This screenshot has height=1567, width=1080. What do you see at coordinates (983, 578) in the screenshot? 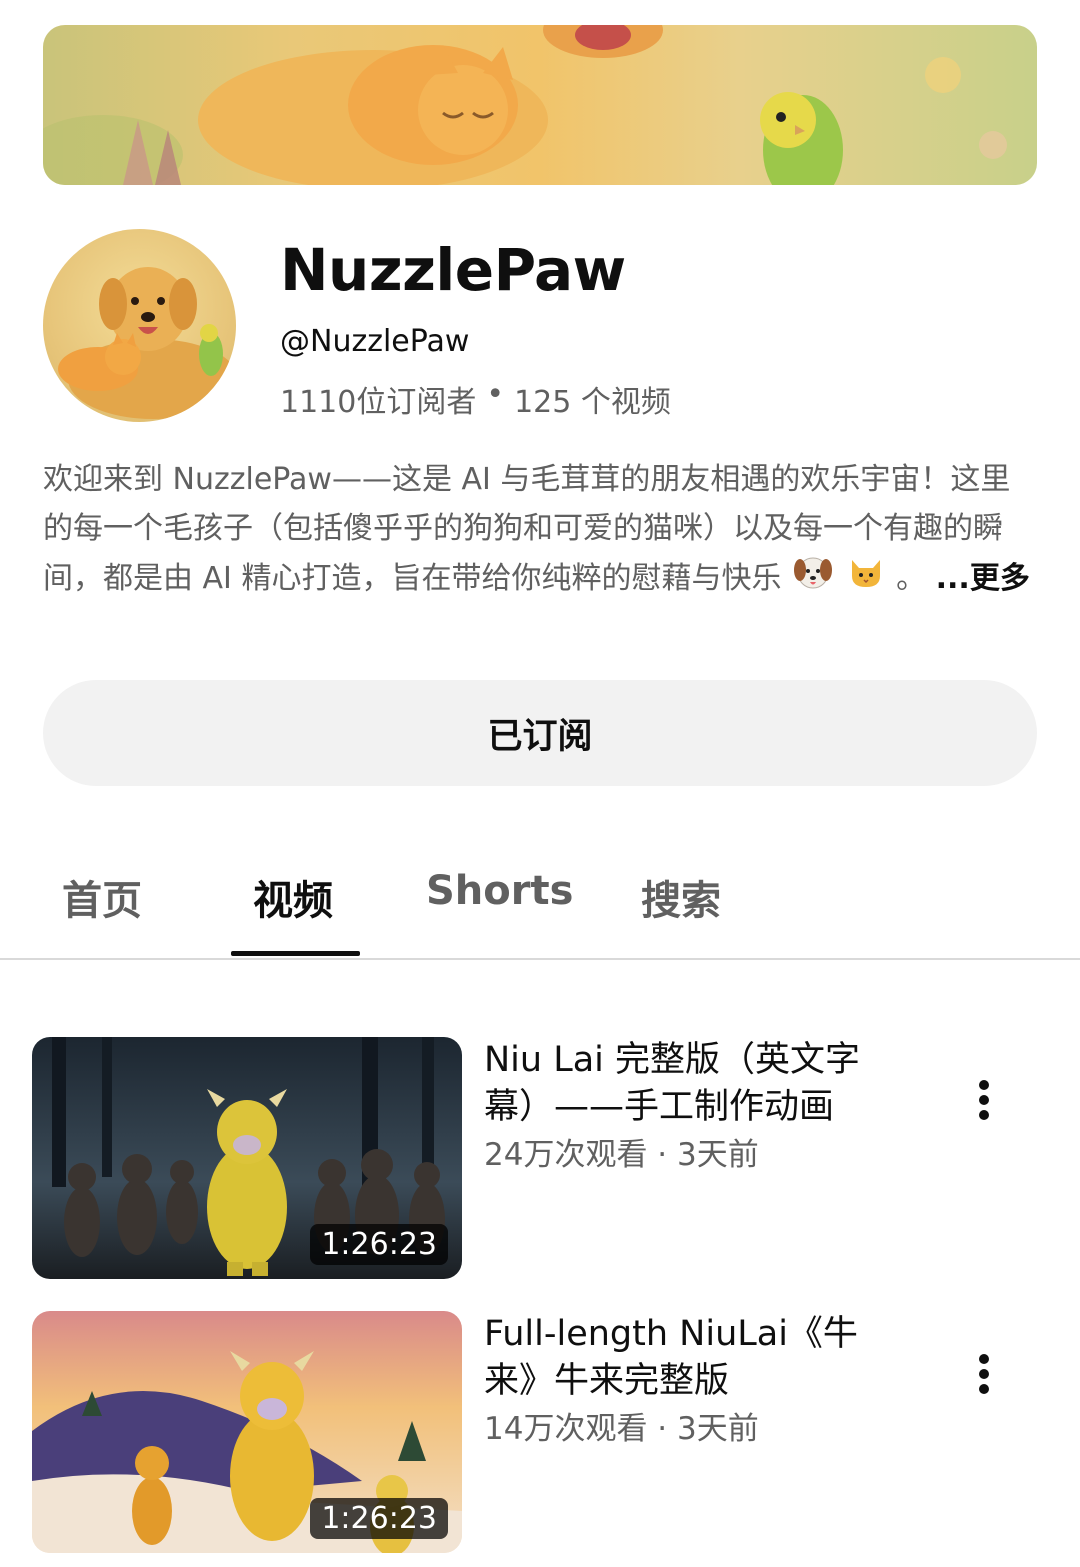
I see `more-link: ...更多` at bounding box center [983, 578].